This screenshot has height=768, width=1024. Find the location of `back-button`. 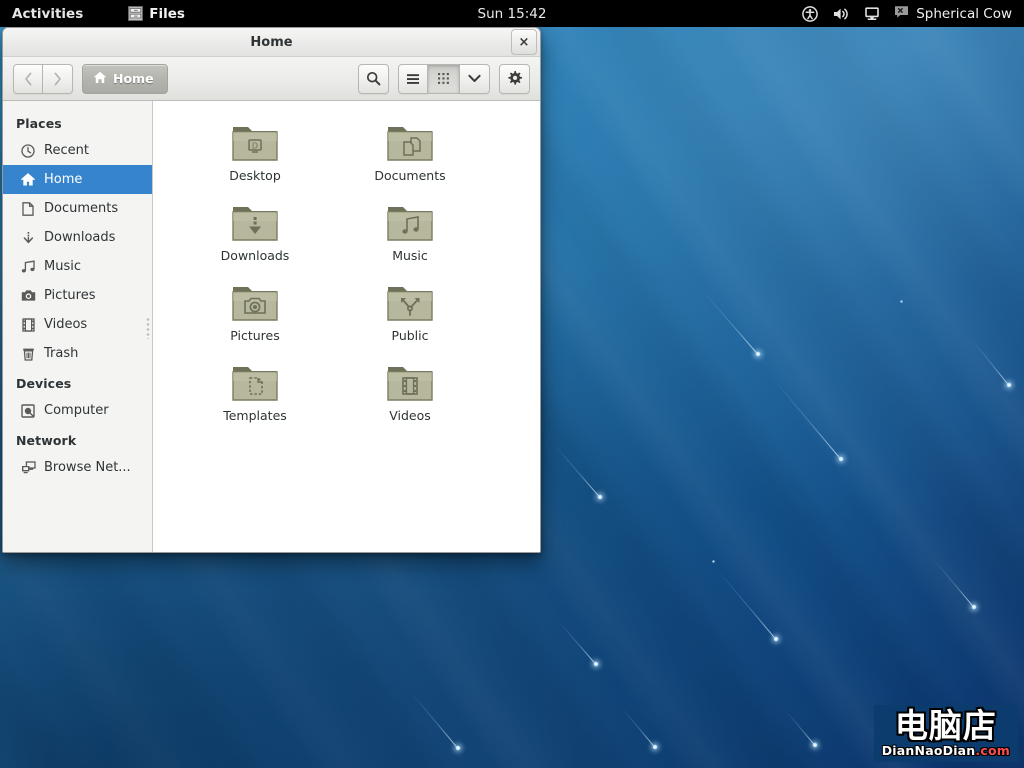

back-button is located at coordinates (28, 78).